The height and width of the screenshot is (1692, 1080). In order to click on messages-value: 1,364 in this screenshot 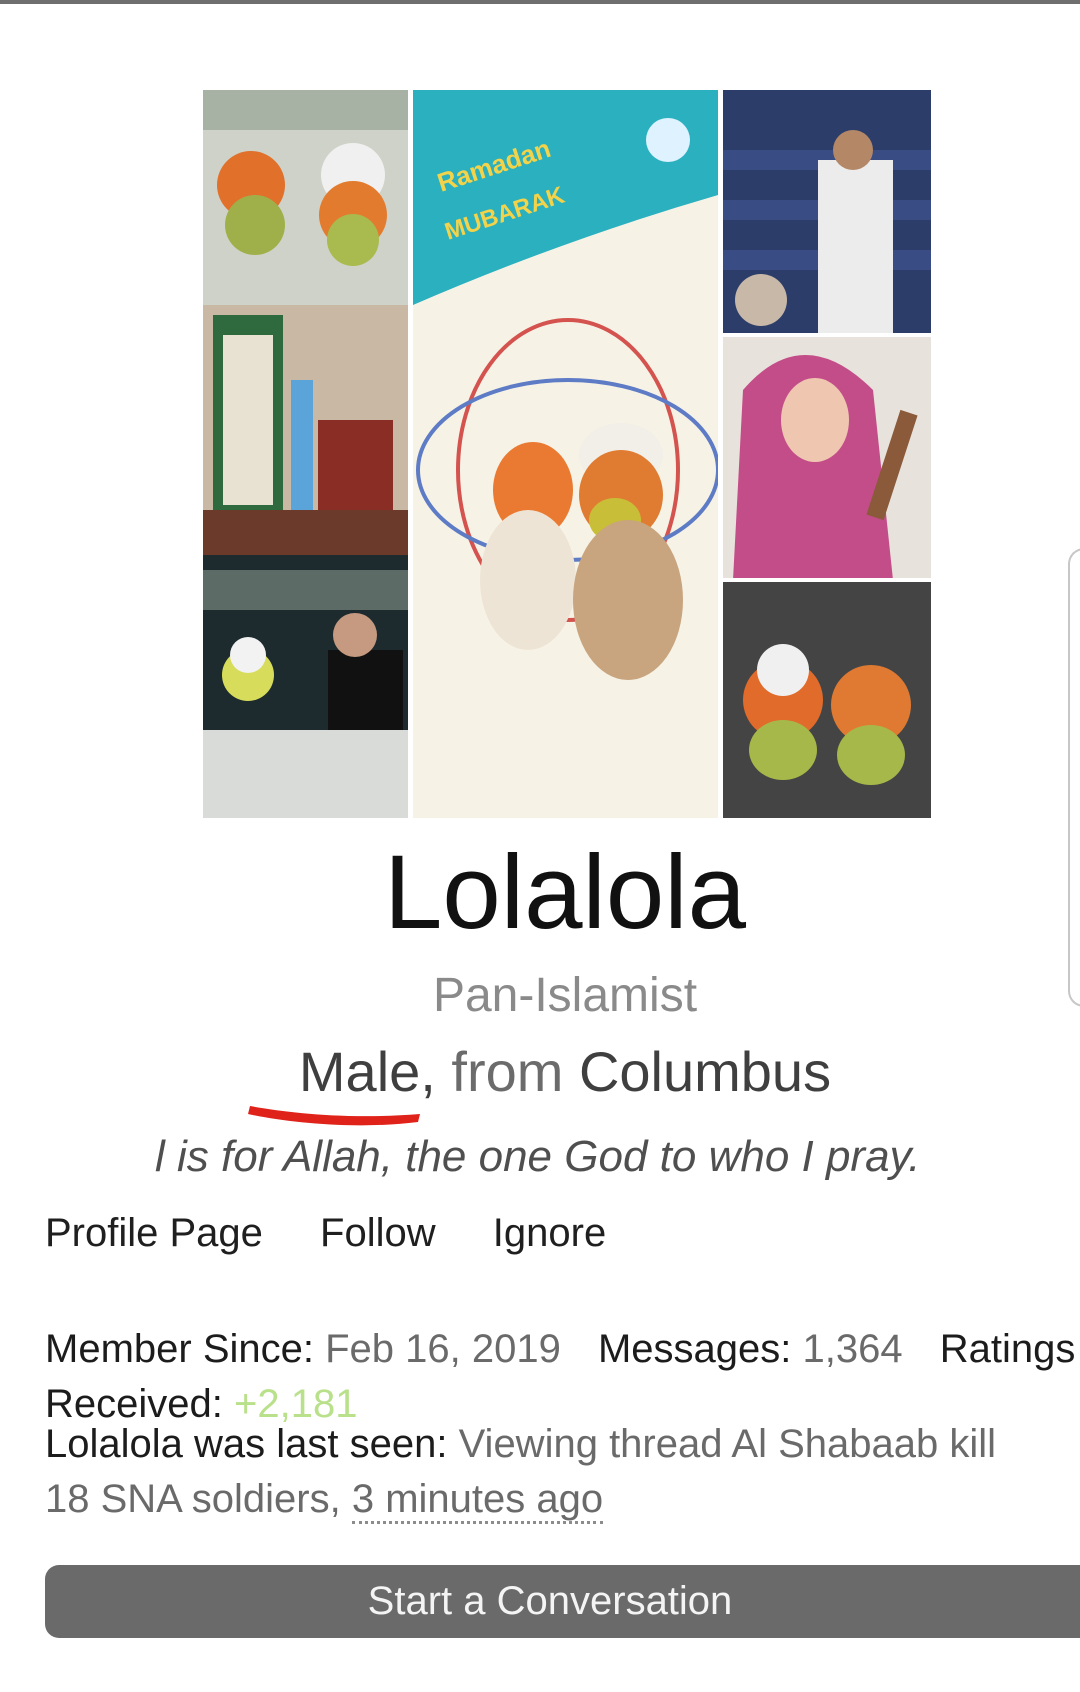, I will do `click(853, 1349)`.